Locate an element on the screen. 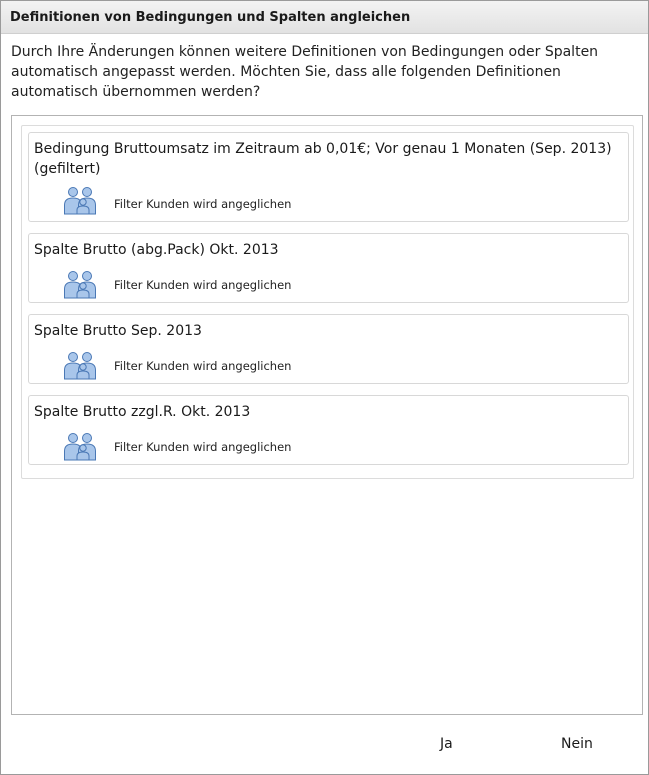 The height and width of the screenshot is (775, 649). item-title: Spalte Brutto (abg.Pack) Okt. 2013 is located at coordinates (156, 250).